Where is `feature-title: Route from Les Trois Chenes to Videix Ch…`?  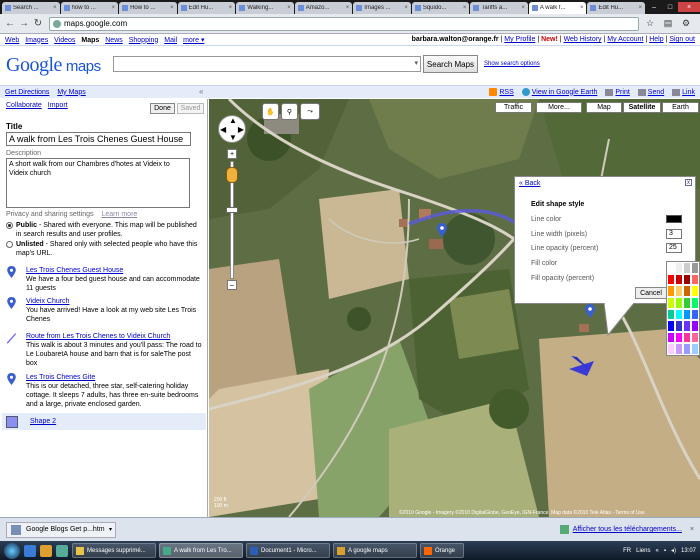
feature-title: Route from Les Trois Chenes to Videix Ch… is located at coordinates (115, 336).